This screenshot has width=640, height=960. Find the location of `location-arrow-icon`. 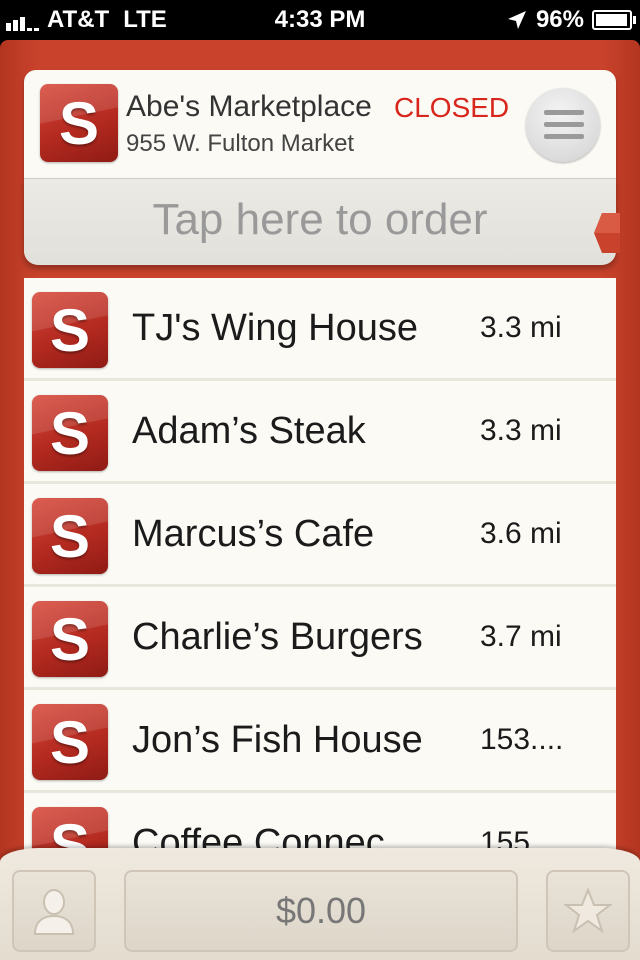

location-arrow-icon is located at coordinates (516, 20).